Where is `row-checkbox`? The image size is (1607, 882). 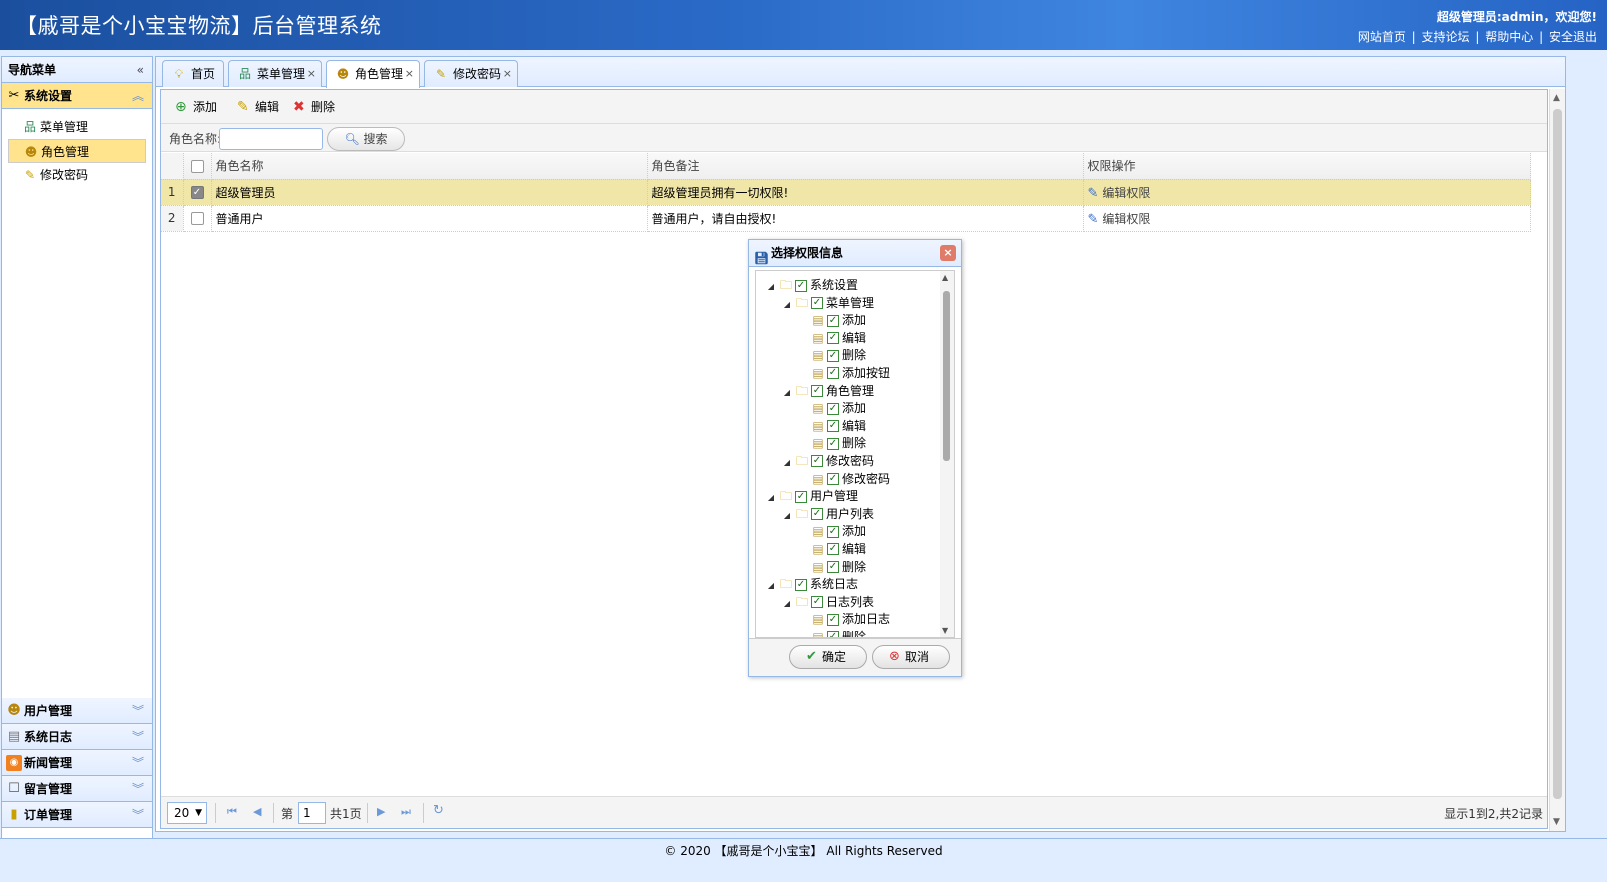 row-checkbox is located at coordinates (197, 218).